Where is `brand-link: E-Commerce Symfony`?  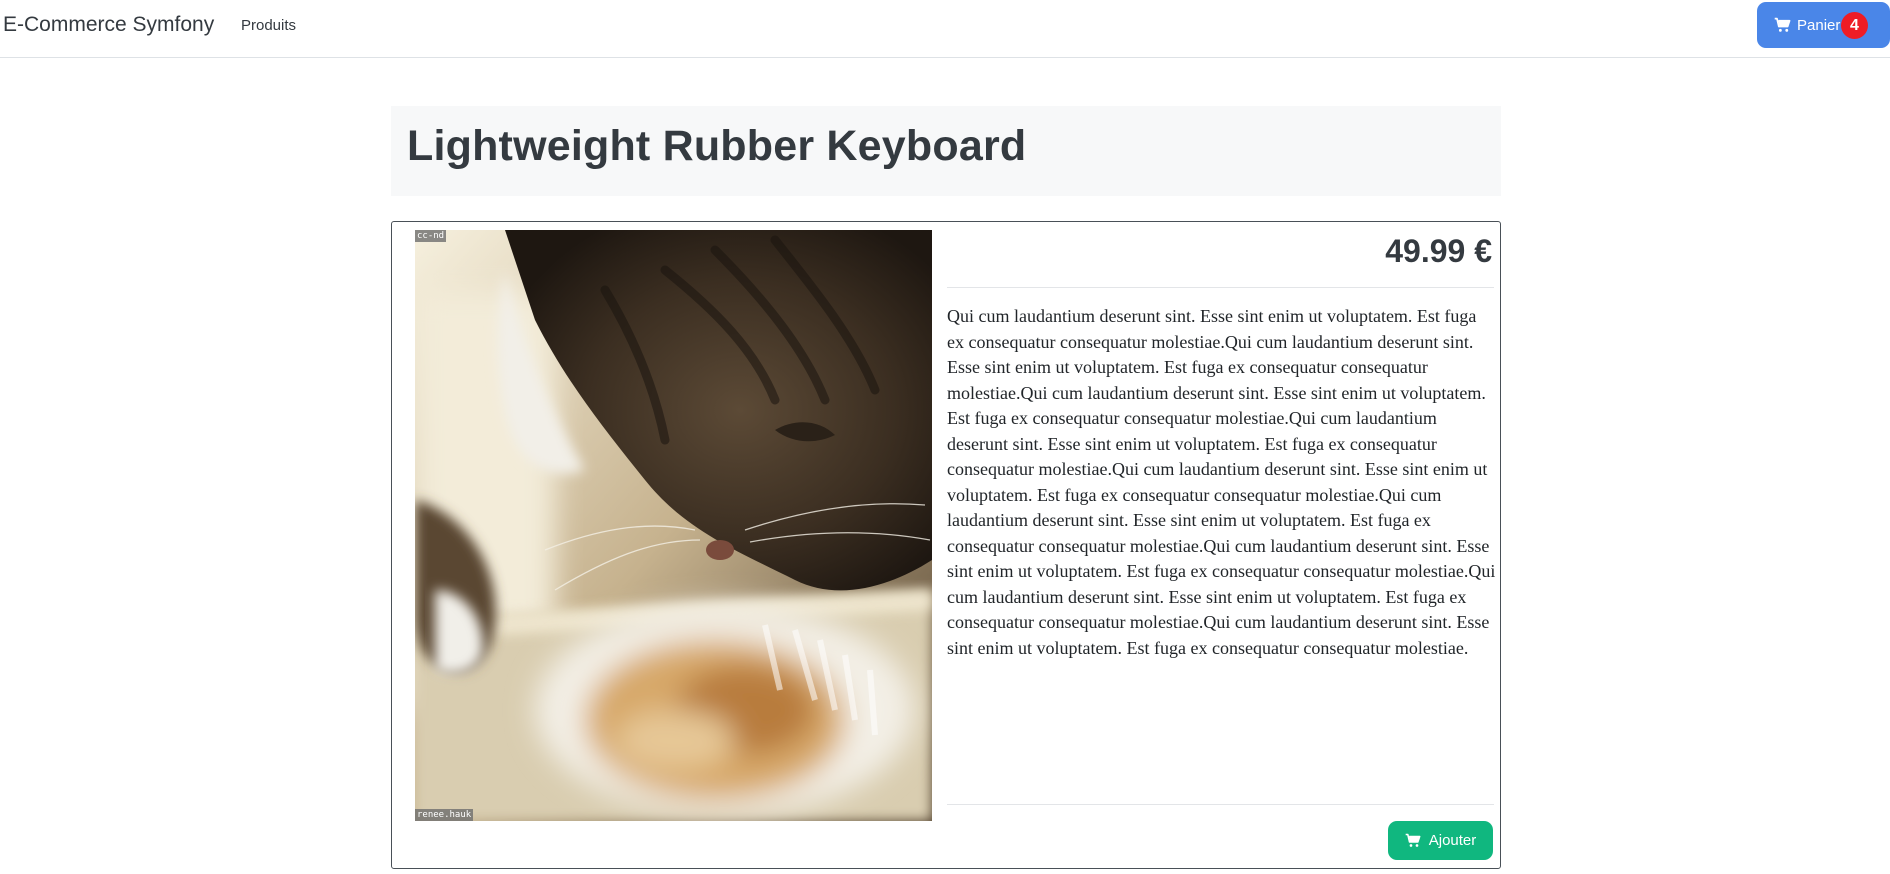 brand-link: E-Commerce Symfony is located at coordinates (108, 25).